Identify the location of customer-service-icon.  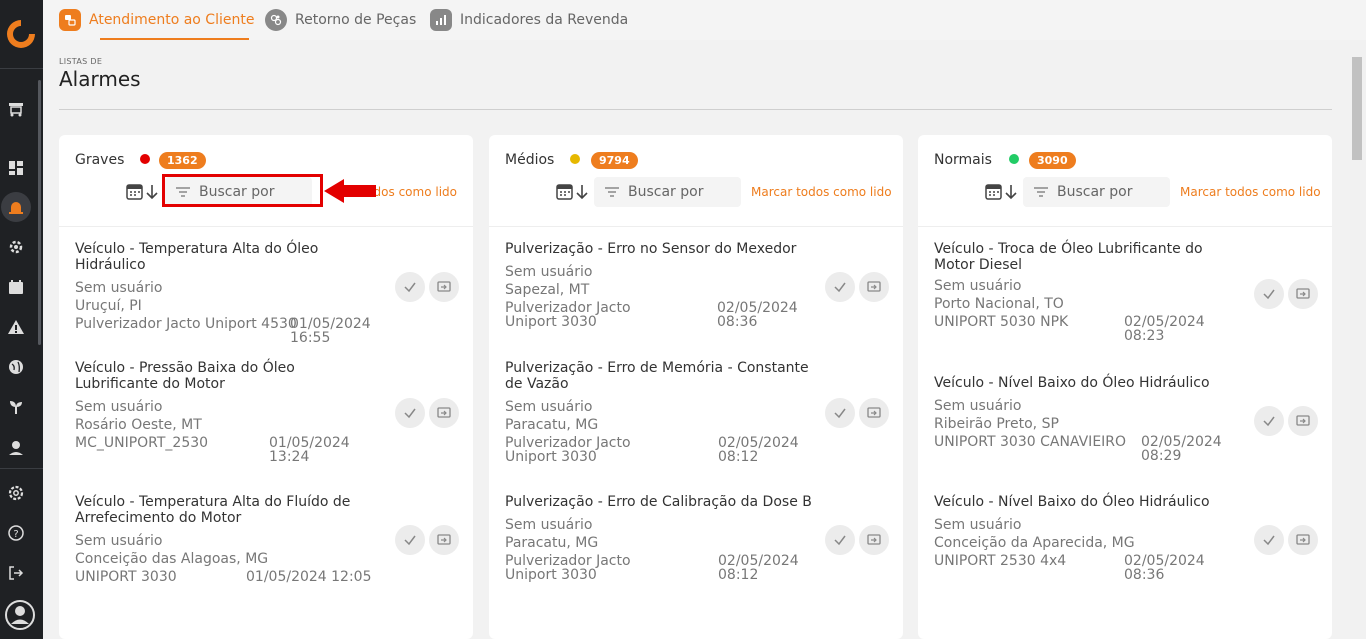
(70, 20).